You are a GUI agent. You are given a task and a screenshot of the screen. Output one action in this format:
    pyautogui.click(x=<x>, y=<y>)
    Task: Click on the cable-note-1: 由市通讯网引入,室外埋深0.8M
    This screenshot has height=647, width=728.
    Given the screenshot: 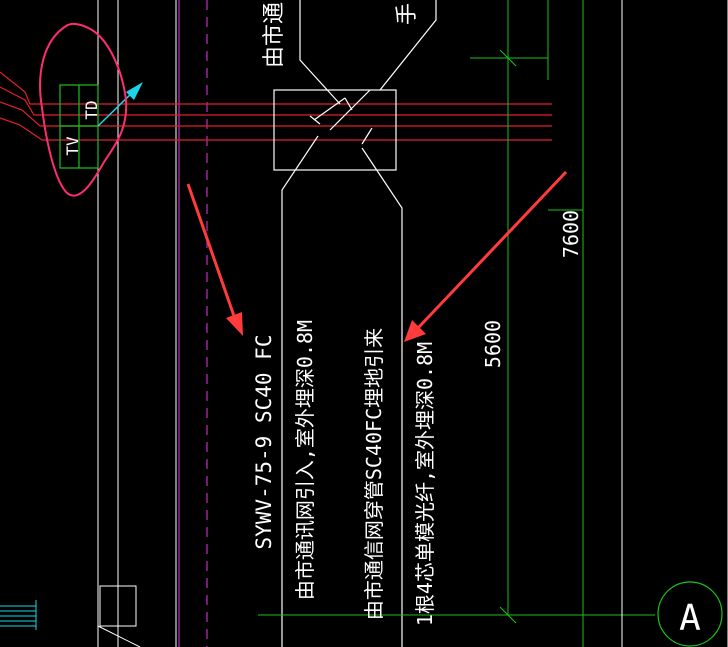 What is the action you would take?
    pyautogui.click(x=305, y=460)
    